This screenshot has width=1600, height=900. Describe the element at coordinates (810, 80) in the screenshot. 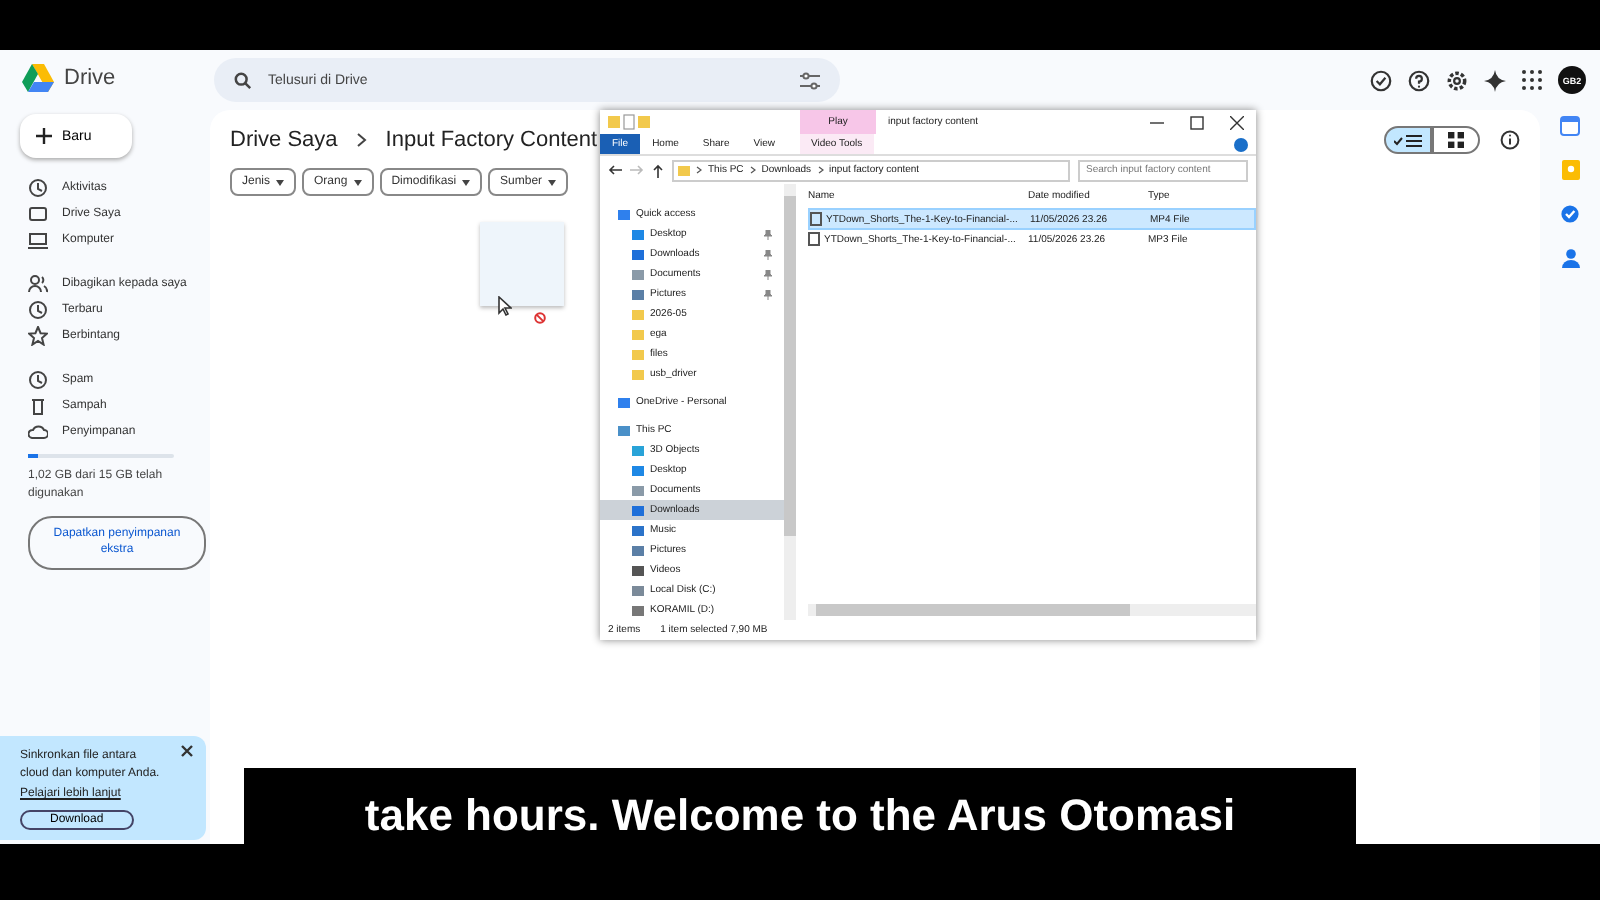

I see `filter-icon` at that location.